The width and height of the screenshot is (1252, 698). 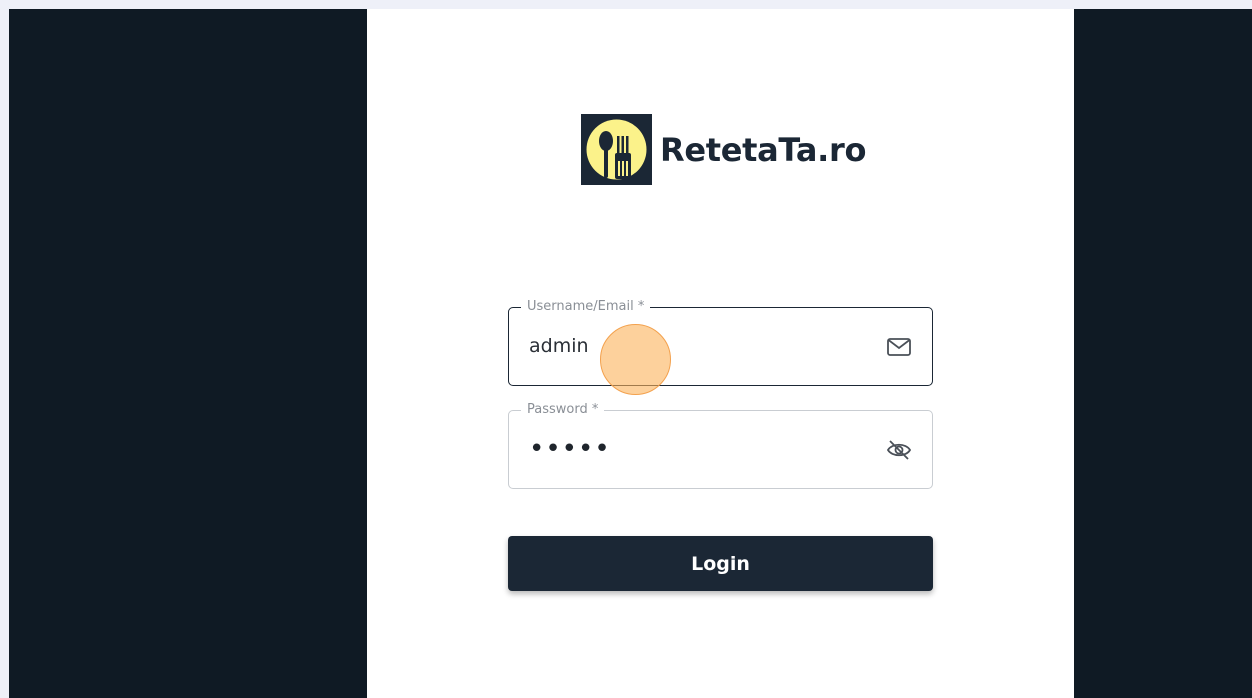 What do you see at coordinates (586, 306) in the screenshot?
I see `username-label: Username/Email *` at bounding box center [586, 306].